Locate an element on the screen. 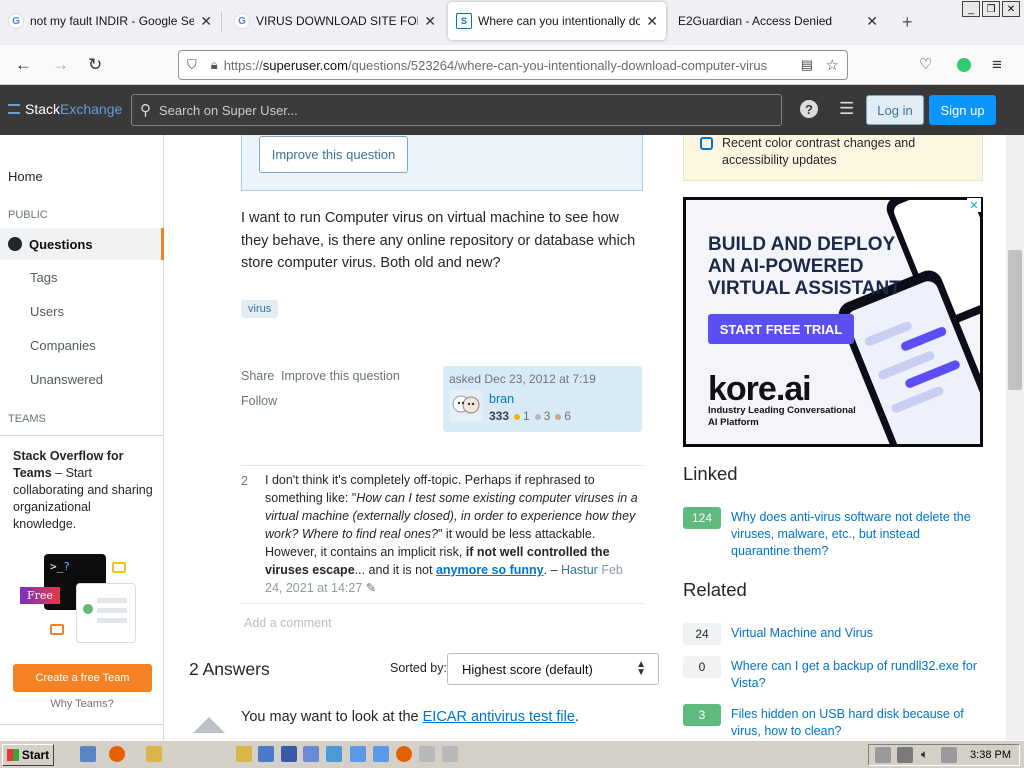 The height and width of the screenshot is (768, 1024). improve-question-button: Improve this question is located at coordinates (333, 154).